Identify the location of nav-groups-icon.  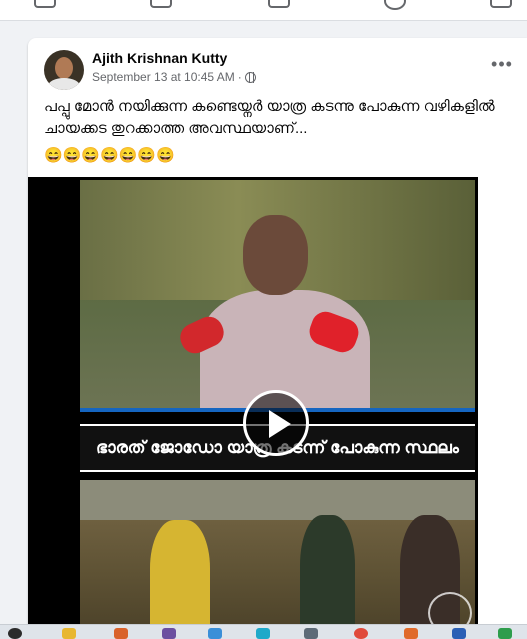
(395, 5).